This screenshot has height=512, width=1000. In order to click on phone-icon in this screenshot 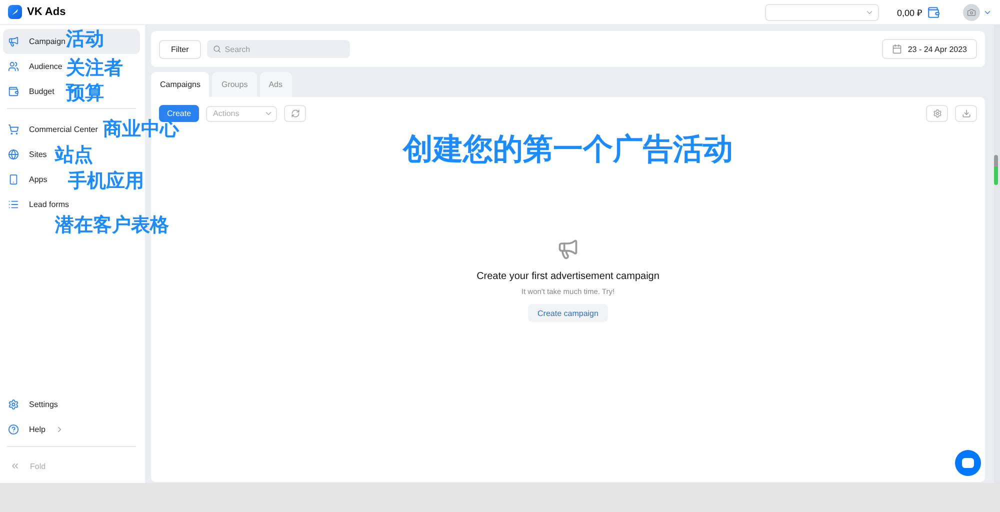, I will do `click(13, 179)`.